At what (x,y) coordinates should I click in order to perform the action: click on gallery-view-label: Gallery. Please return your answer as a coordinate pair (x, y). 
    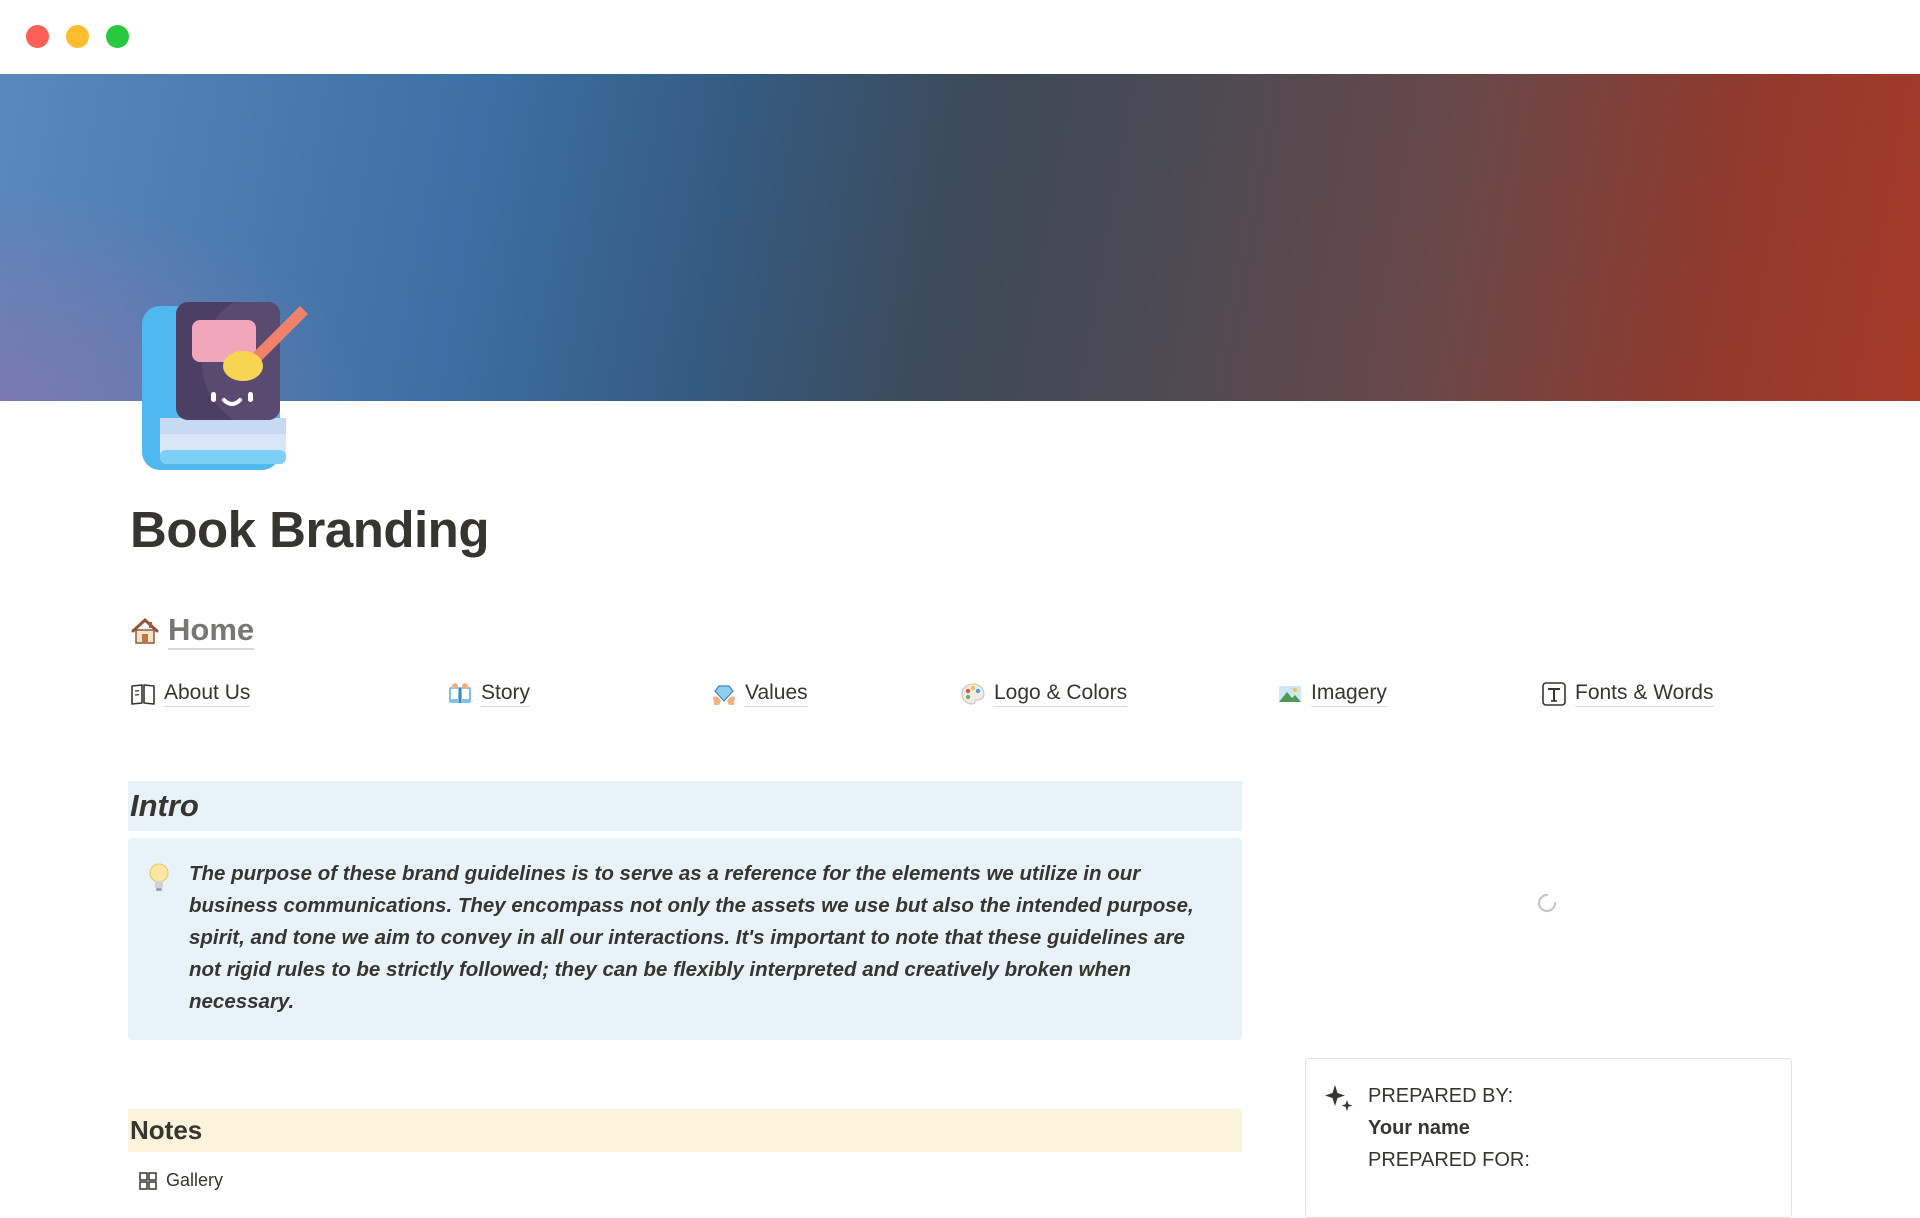
    Looking at the image, I should click on (194, 1180).